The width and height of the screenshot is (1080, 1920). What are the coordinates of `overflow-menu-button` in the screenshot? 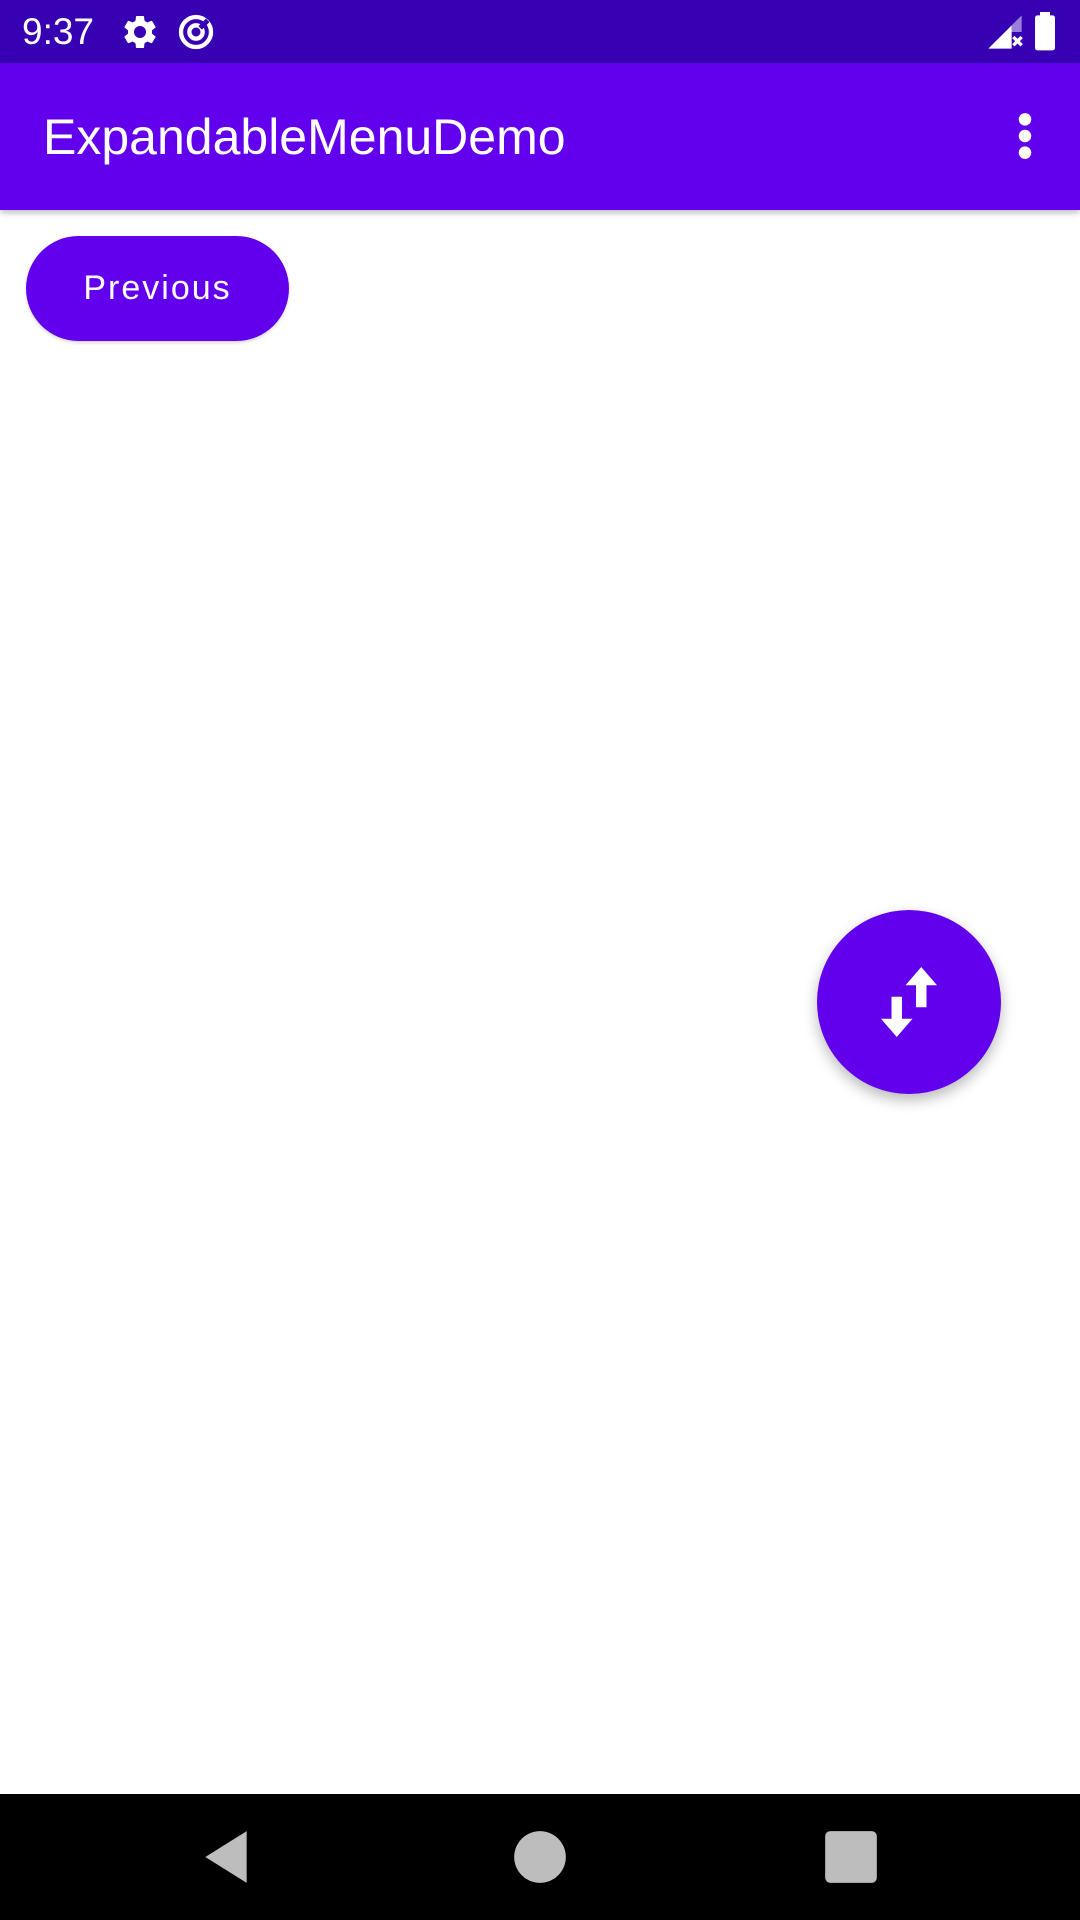 It's located at (1025, 136).